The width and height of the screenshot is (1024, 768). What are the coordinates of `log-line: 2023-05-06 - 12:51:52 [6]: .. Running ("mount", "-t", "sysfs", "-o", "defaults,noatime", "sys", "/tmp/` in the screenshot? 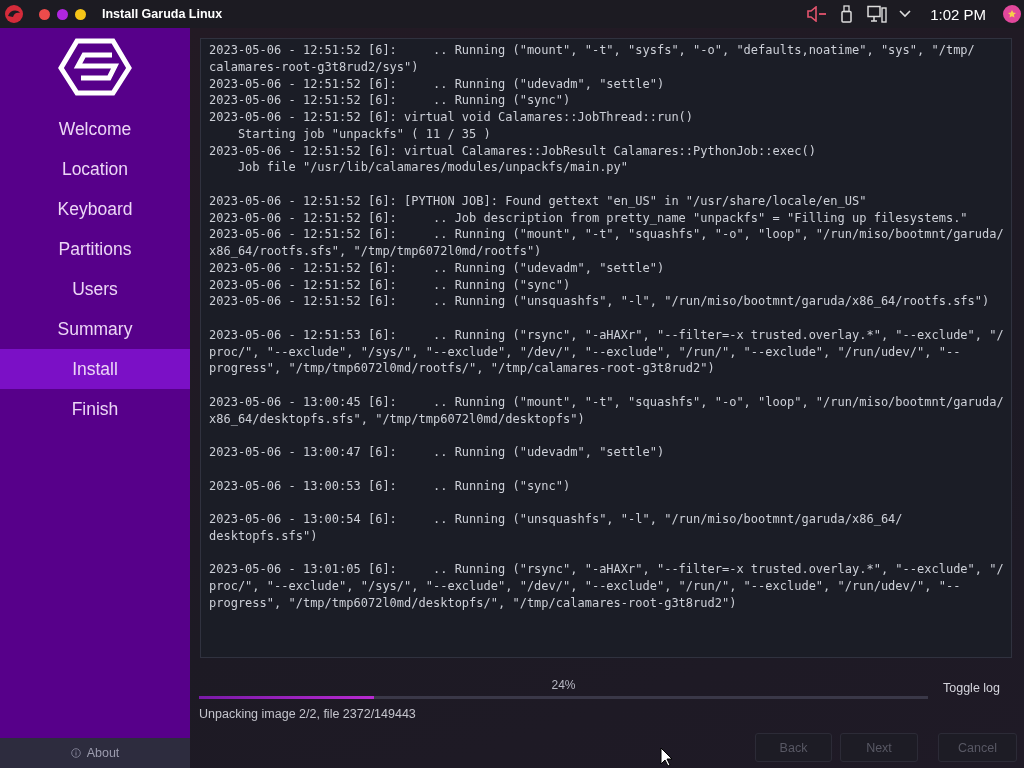 It's located at (592, 50).